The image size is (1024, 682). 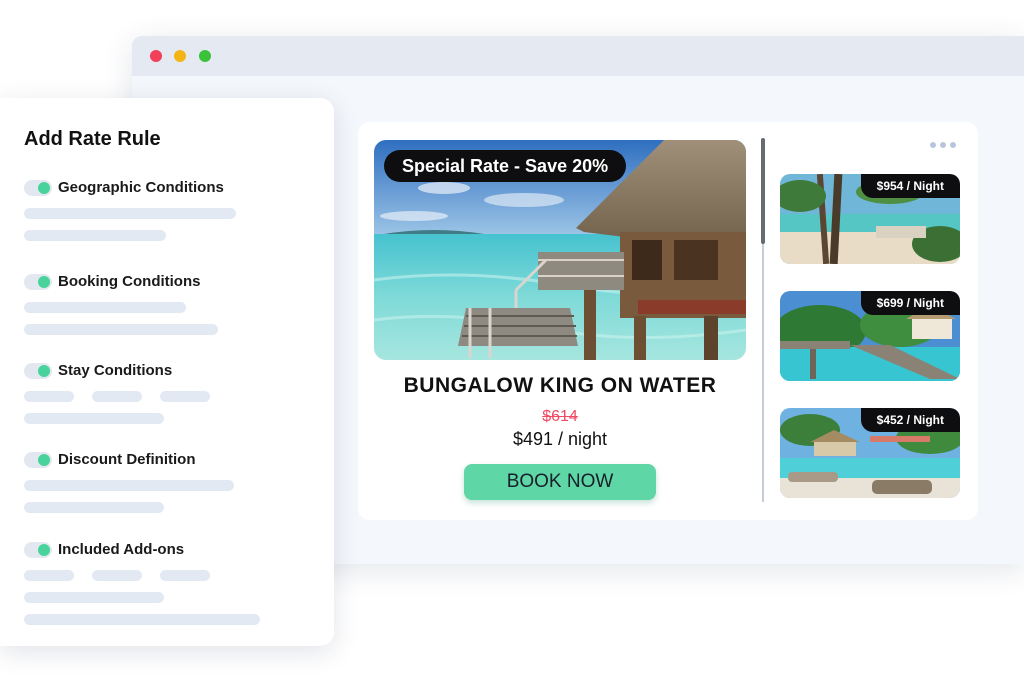 I want to click on thumbnail-price-tag: $699 / Night, so click(x=910, y=303).